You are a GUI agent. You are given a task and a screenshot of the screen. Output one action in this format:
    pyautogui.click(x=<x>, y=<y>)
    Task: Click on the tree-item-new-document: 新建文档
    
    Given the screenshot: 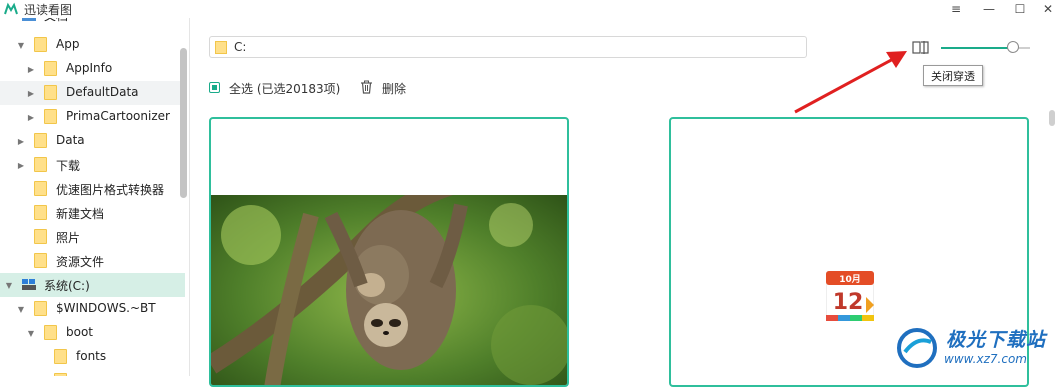 What is the action you would take?
    pyautogui.click(x=92, y=213)
    